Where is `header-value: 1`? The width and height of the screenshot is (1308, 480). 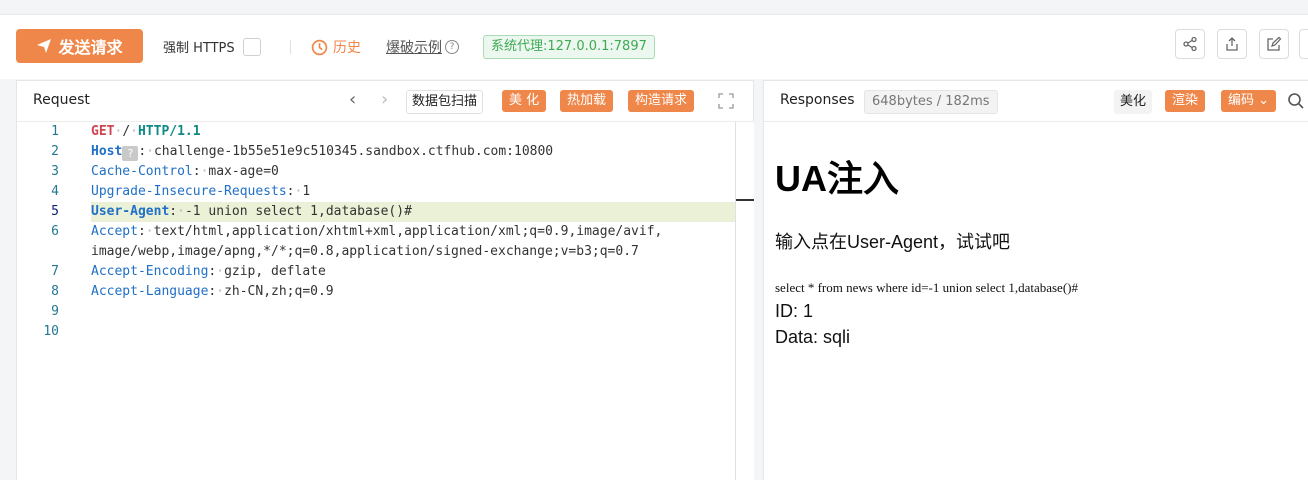
header-value: 1 is located at coordinates (306, 191).